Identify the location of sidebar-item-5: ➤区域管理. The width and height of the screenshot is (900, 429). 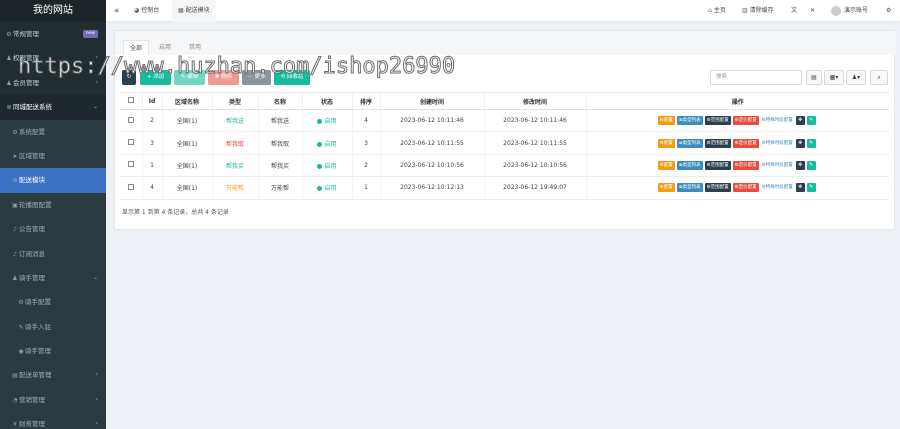
(53, 156).